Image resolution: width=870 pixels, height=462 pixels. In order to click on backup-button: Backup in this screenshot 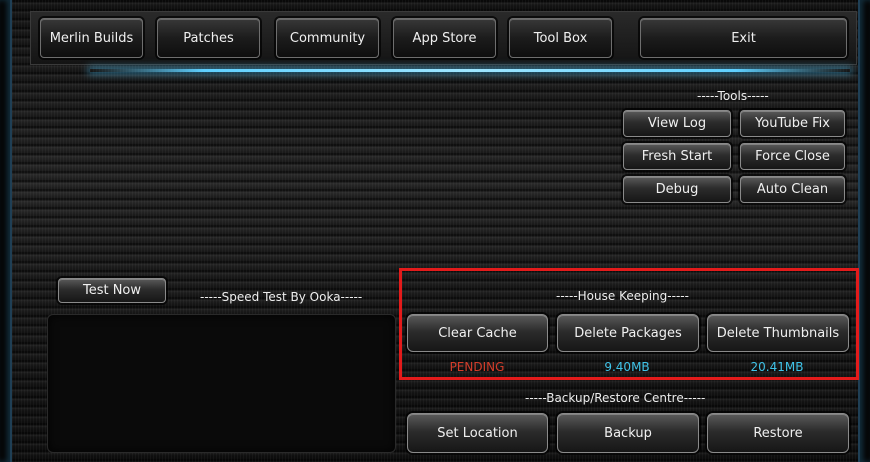, I will do `click(628, 433)`.